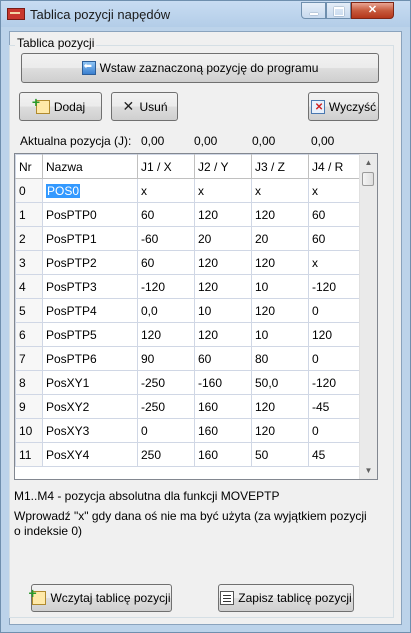 The width and height of the screenshot is (411, 633). I want to click on cell-name: PosPTP4, so click(90, 310).